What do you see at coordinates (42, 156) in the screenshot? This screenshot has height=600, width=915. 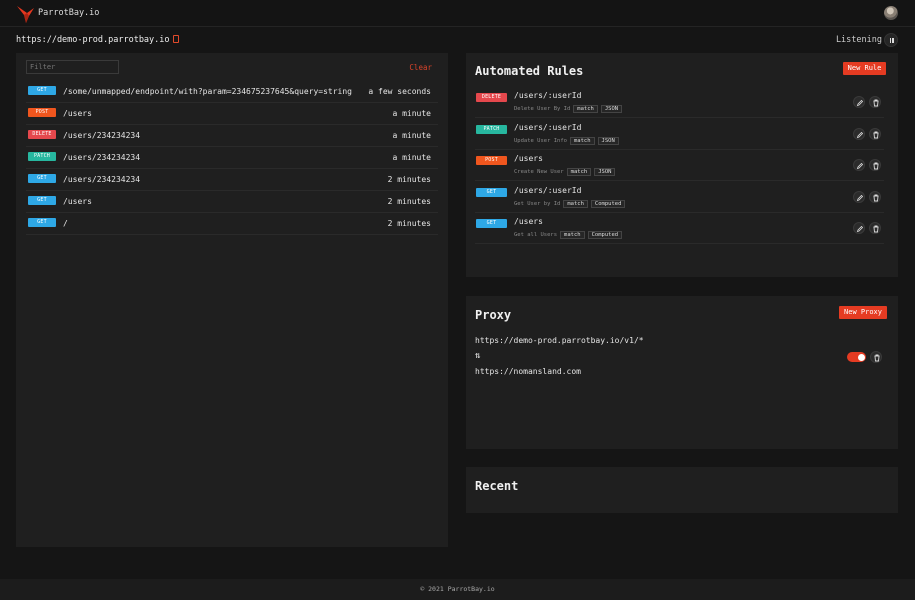 I see `method-badge: PATCH` at bounding box center [42, 156].